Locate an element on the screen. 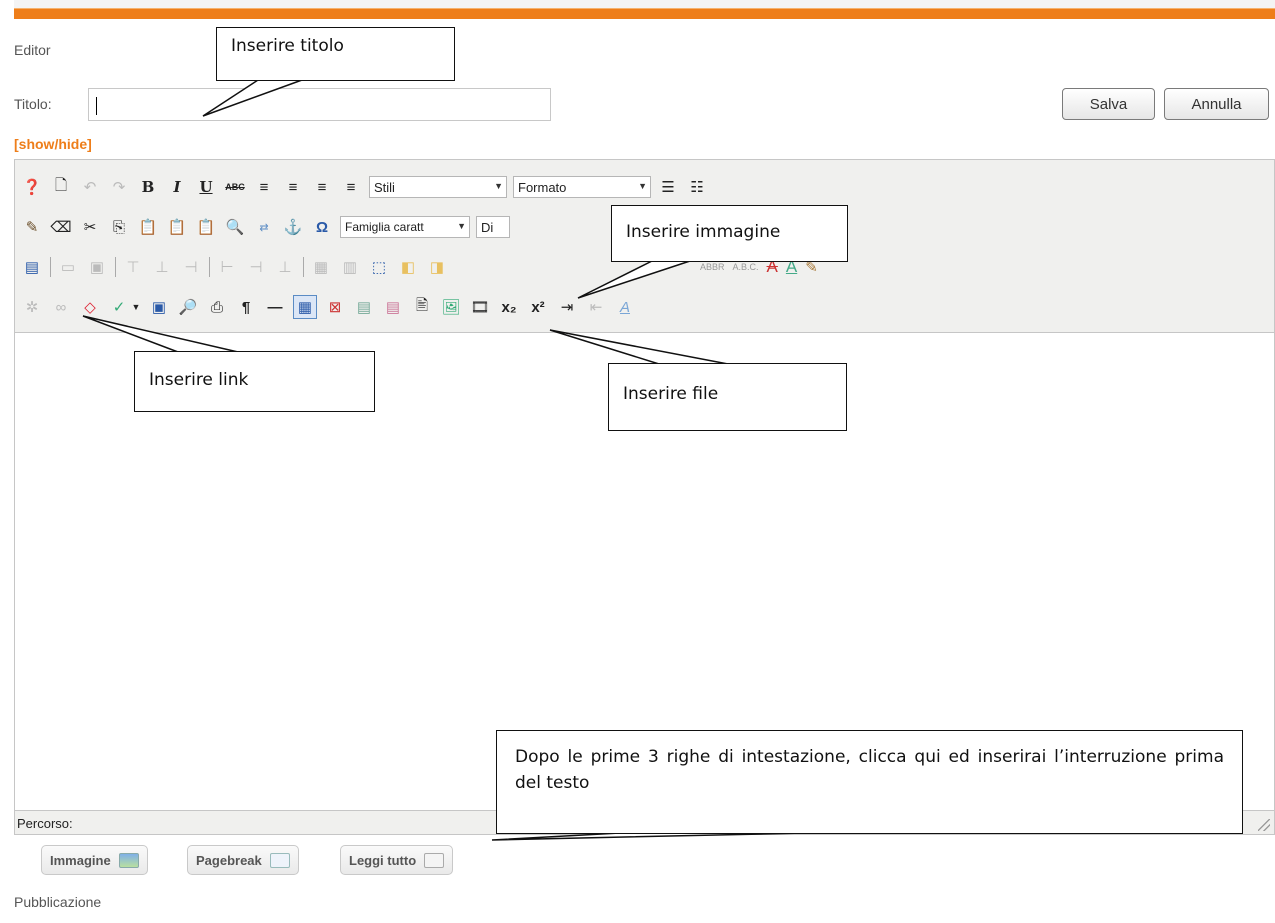 This screenshot has height=923, width=1275. align-left-icon: ≡ is located at coordinates (264, 187).